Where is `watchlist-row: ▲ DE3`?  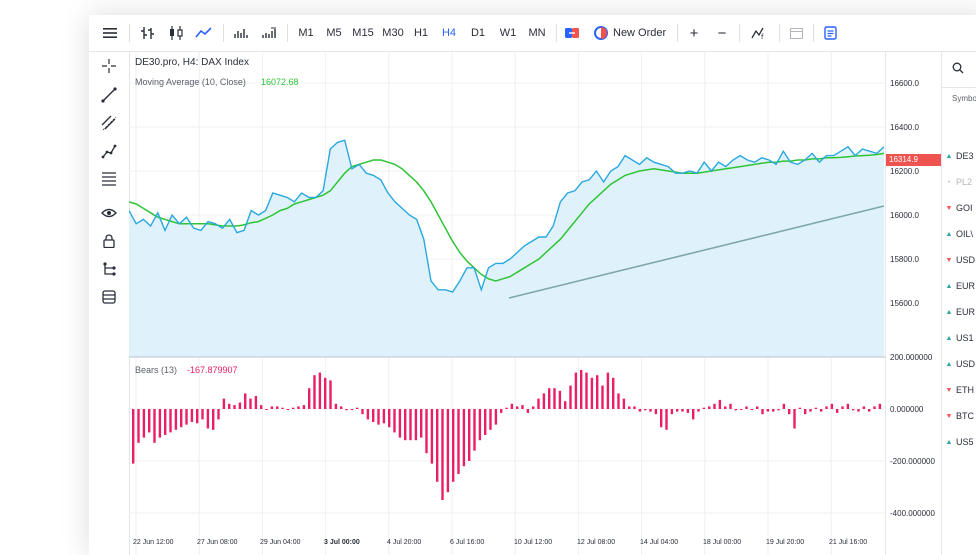 watchlist-row: ▲ DE3 is located at coordinates (959, 156).